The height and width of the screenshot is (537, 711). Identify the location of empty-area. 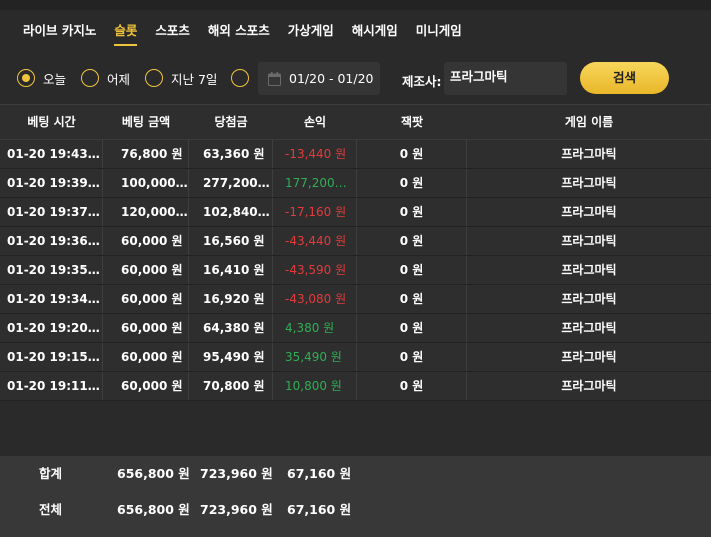
(355, 428).